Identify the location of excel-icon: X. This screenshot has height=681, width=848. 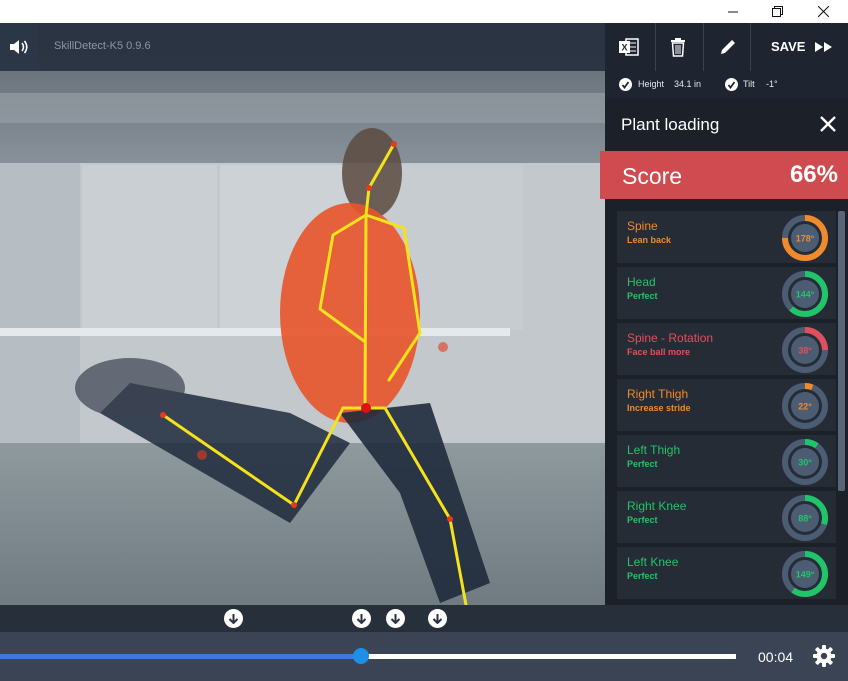
(629, 47).